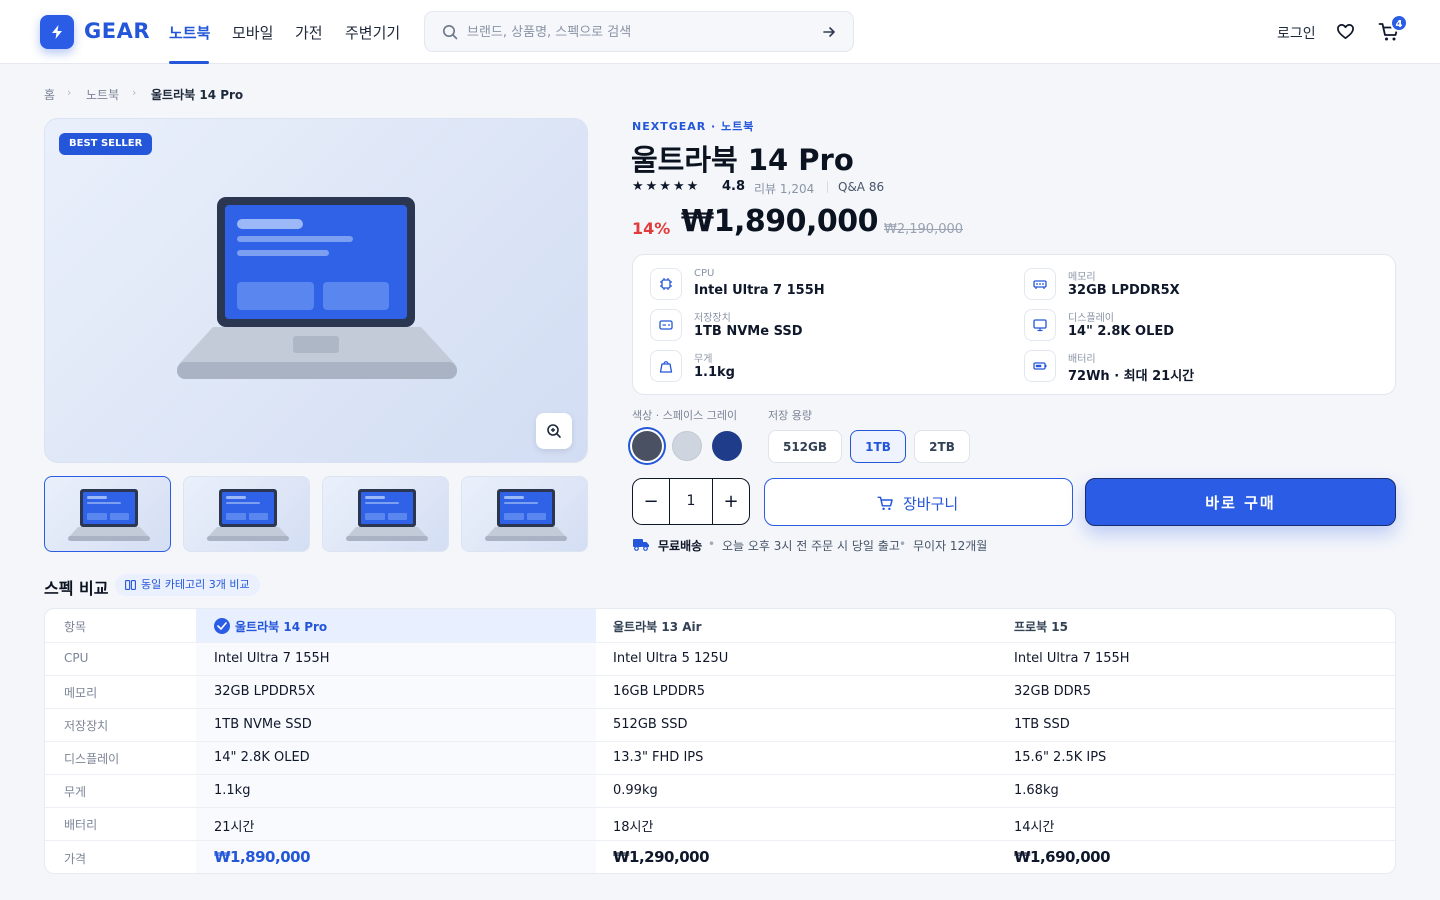 The height and width of the screenshot is (900, 1440). I want to click on login-link: 로그인, so click(1296, 33).